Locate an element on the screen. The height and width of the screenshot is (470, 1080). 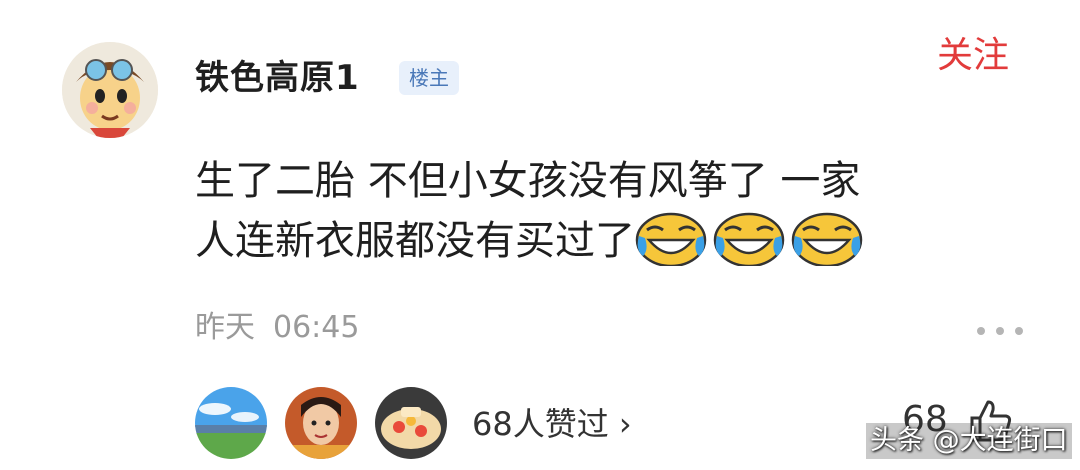
watermark: 头条 @大连街口 is located at coordinates (969, 441).